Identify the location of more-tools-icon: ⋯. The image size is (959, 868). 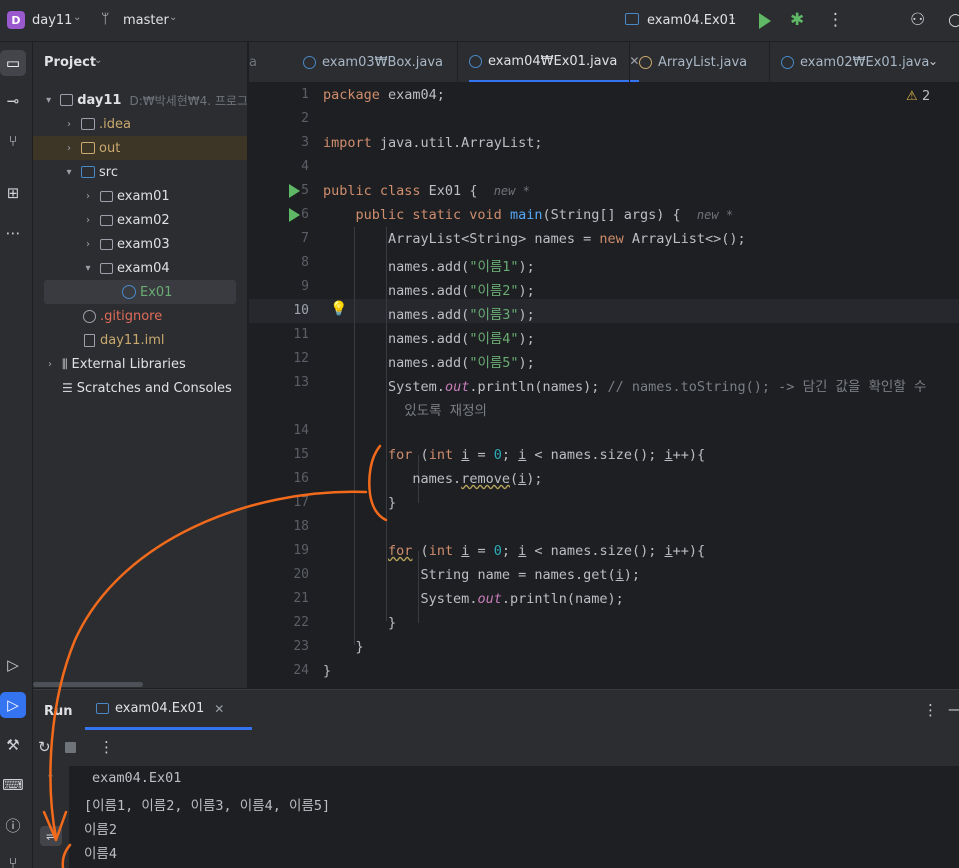
(13, 233).